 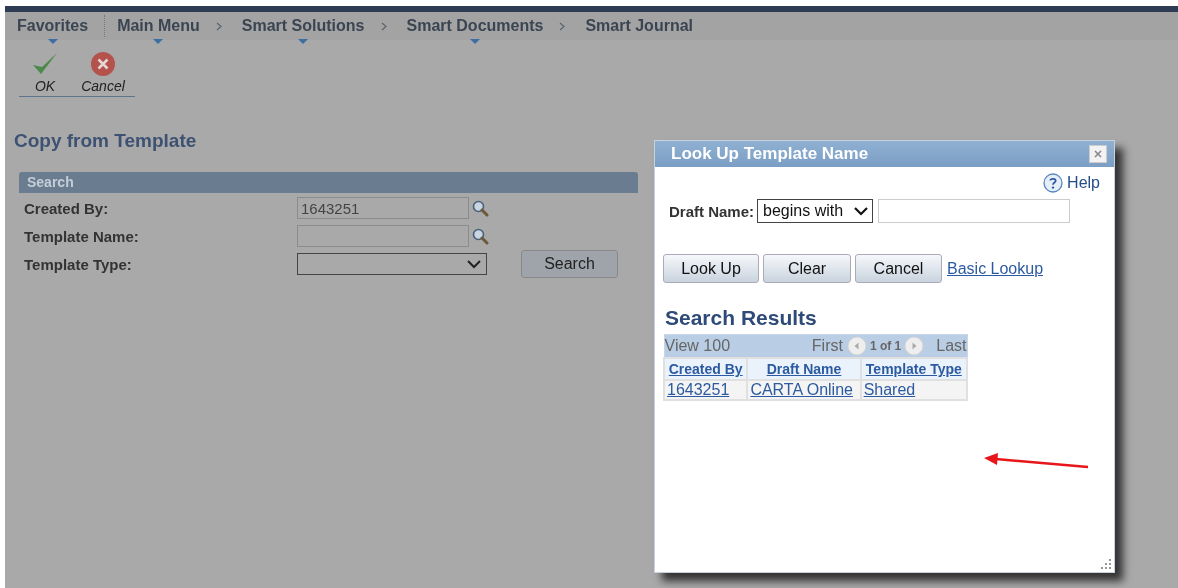 What do you see at coordinates (103, 64) in the screenshot?
I see `x-circle-icon` at bounding box center [103, 64].